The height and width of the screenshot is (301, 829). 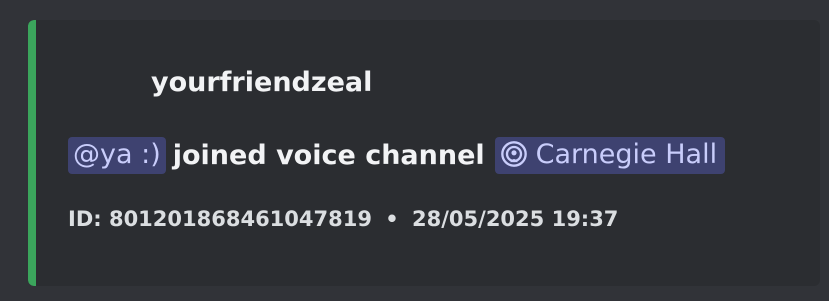 I want to click on channel-mention: Carnegie Hall, so click(x=610, y=155).